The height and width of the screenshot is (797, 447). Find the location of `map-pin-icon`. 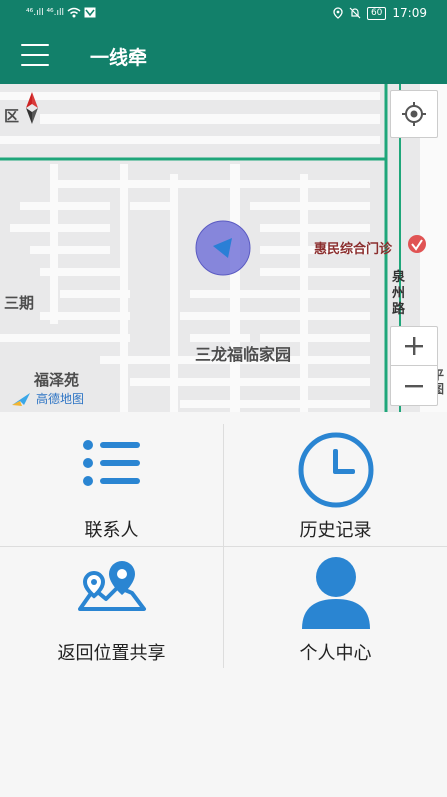

map-pin-icon is located at coordinates (111, 586).